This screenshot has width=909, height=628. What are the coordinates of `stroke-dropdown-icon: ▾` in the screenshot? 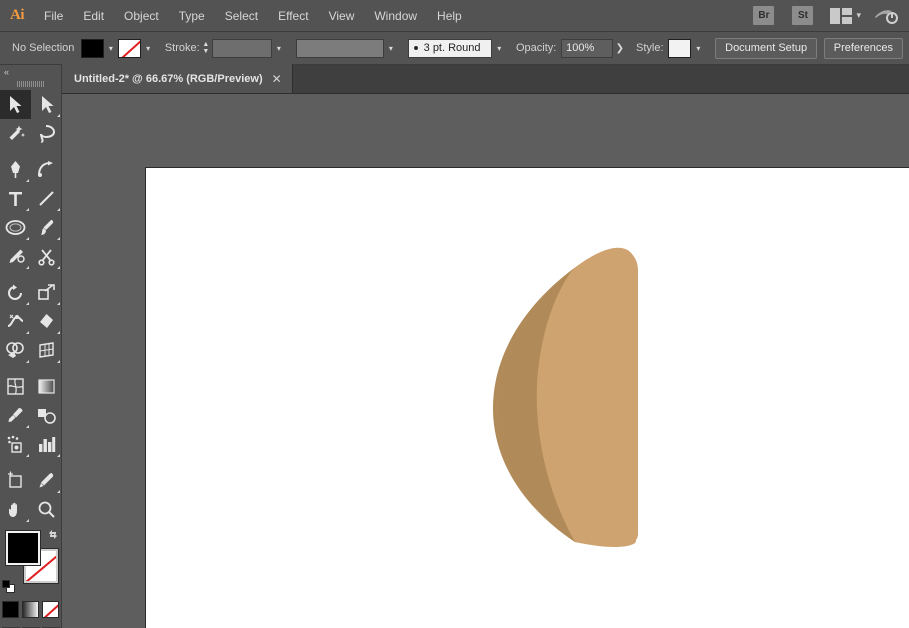 It's located at (148, 48).